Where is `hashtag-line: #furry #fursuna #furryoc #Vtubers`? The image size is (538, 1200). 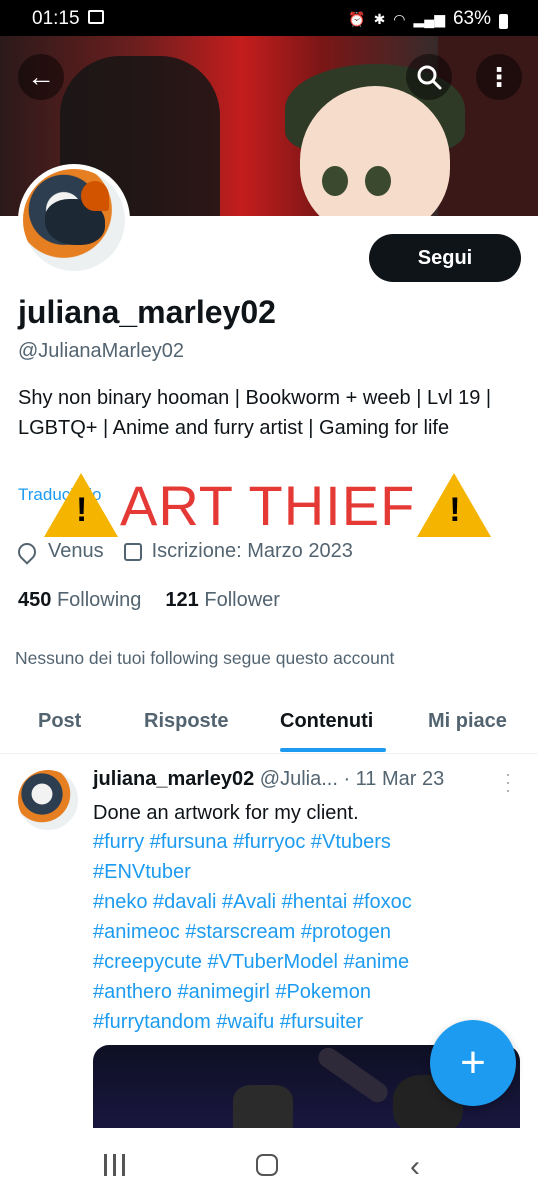 hashtag-line: #furry #fursuna #furryoc #Vtubers is located at coordinates (303, 842).